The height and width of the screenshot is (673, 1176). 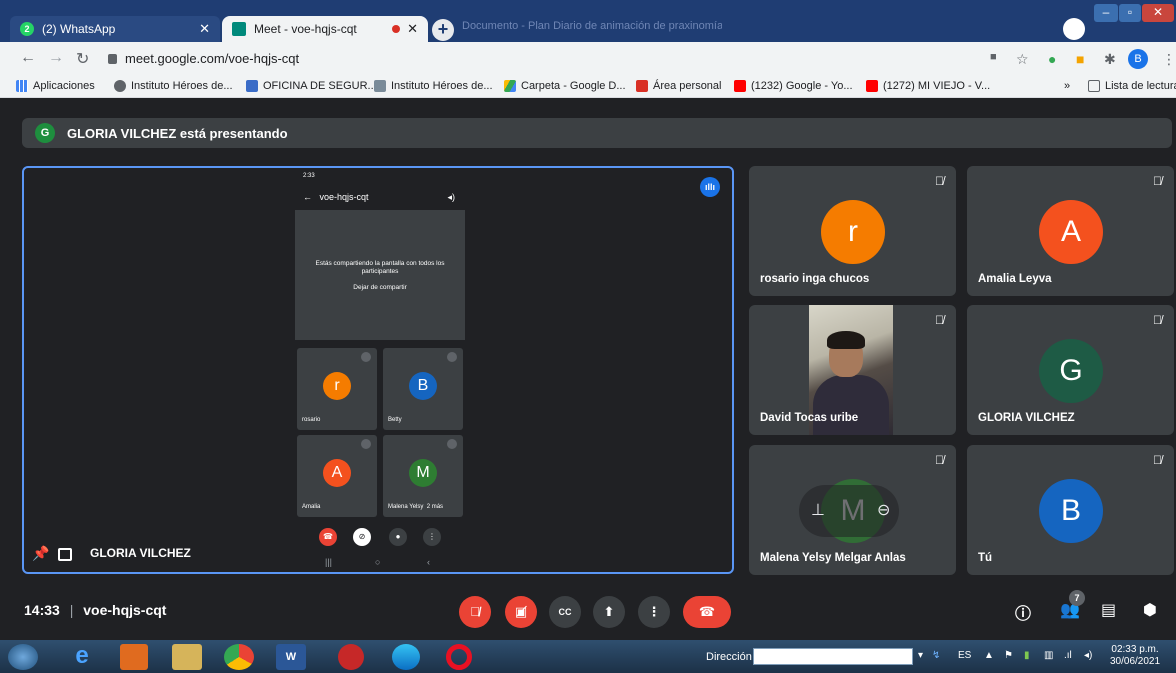 I want to click on start-button, so click(x=23, y=657).